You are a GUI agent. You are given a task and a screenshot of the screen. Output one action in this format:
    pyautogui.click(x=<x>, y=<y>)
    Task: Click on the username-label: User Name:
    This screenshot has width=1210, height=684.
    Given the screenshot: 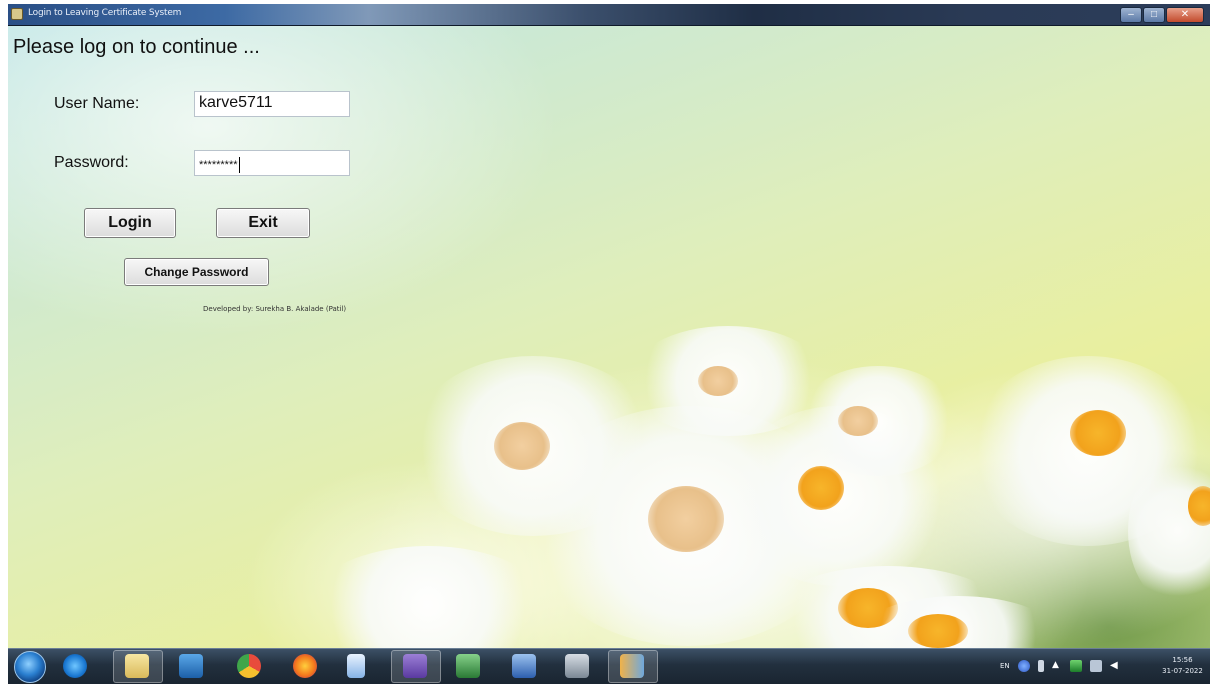 What is the action you would take?
    pyautogui.click(x=97, y=103)
    